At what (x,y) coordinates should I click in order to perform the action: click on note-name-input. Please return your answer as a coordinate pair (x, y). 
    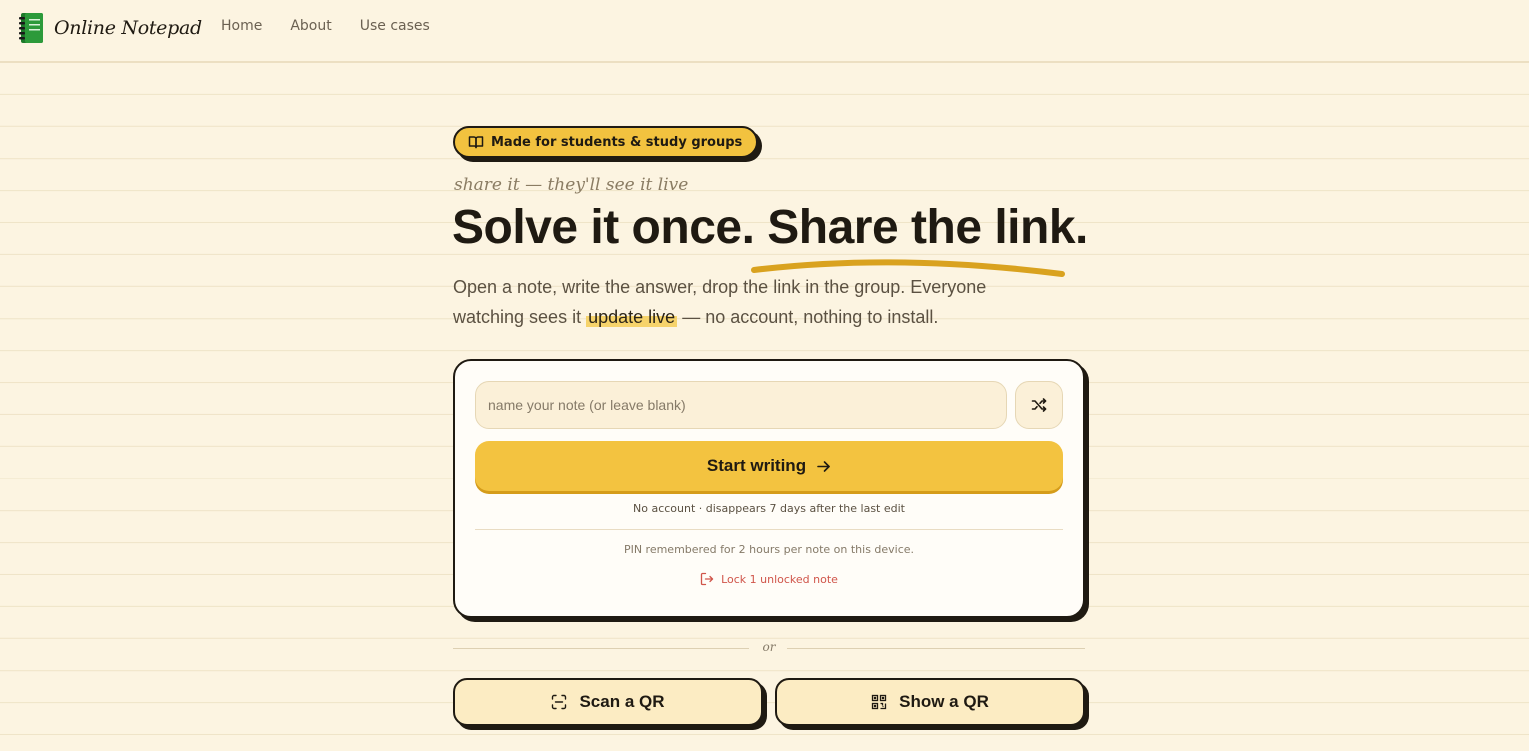
    Looking at the image, I should click on (741, 405).